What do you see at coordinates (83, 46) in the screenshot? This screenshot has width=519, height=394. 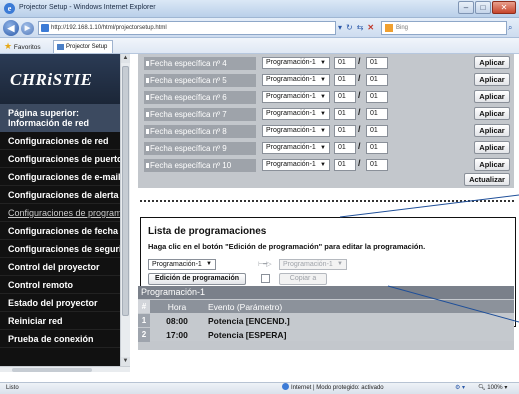 I see `tab-projector-setup: Projector Setup` at bounding box center [83, 46].